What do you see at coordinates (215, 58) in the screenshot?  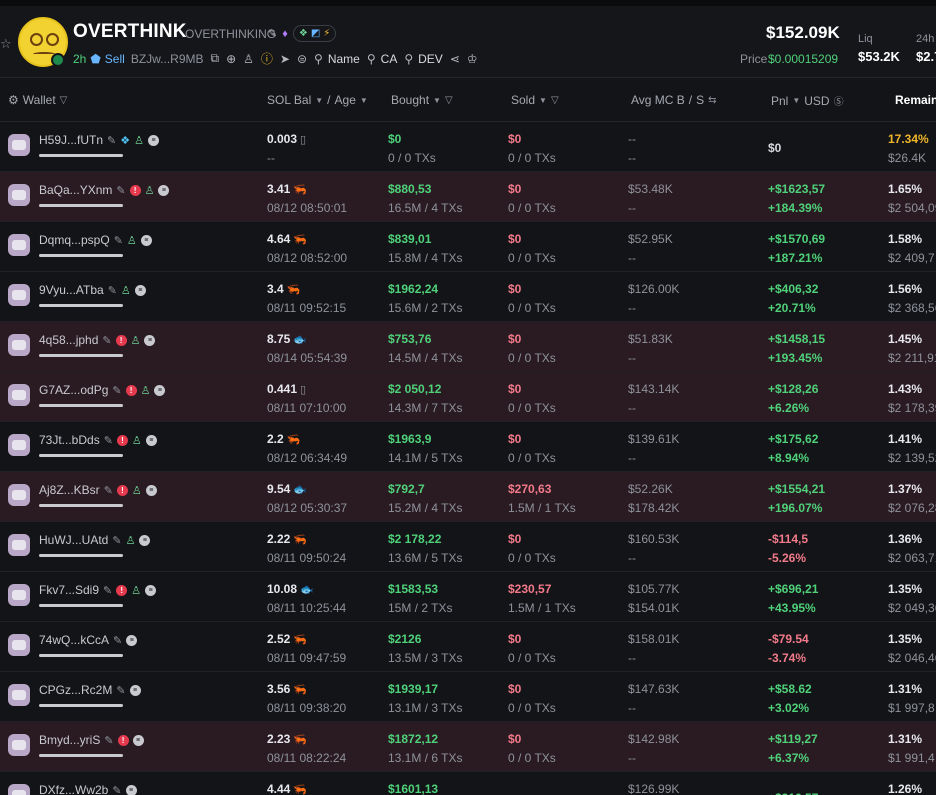 I see `copy-icon: ⧉` at bounding box center [215, 58].